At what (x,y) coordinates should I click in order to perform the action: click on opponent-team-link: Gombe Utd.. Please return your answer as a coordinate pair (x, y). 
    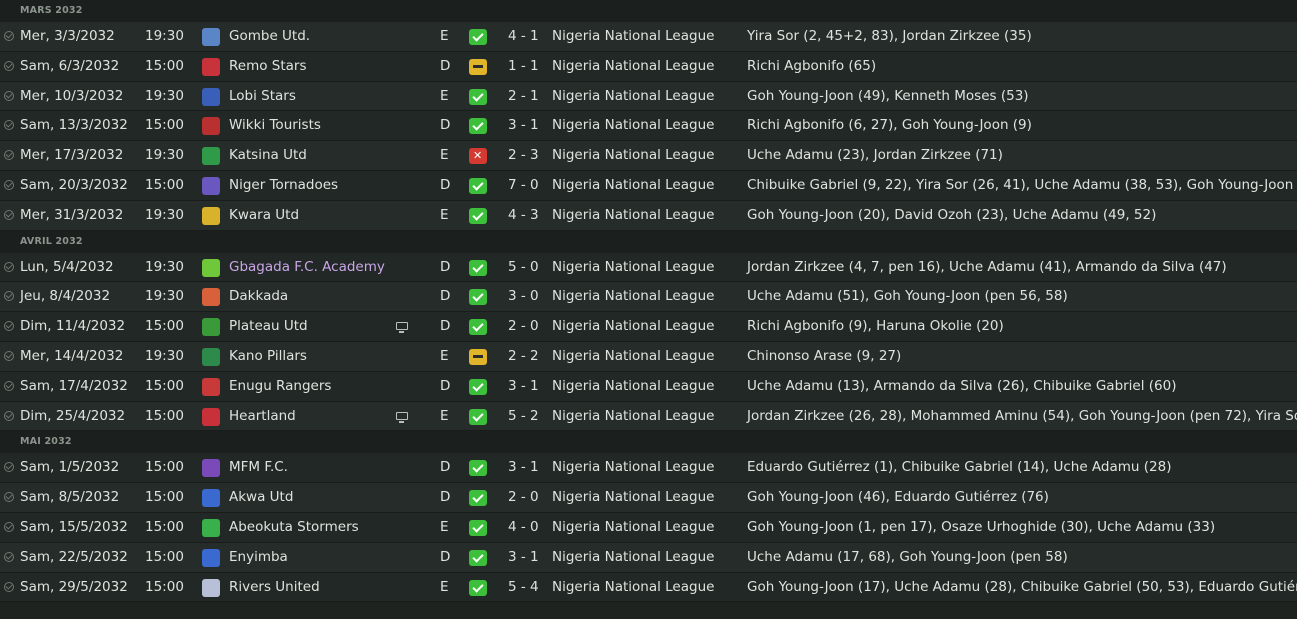
    Looking at the image, I should click on (269, 36).